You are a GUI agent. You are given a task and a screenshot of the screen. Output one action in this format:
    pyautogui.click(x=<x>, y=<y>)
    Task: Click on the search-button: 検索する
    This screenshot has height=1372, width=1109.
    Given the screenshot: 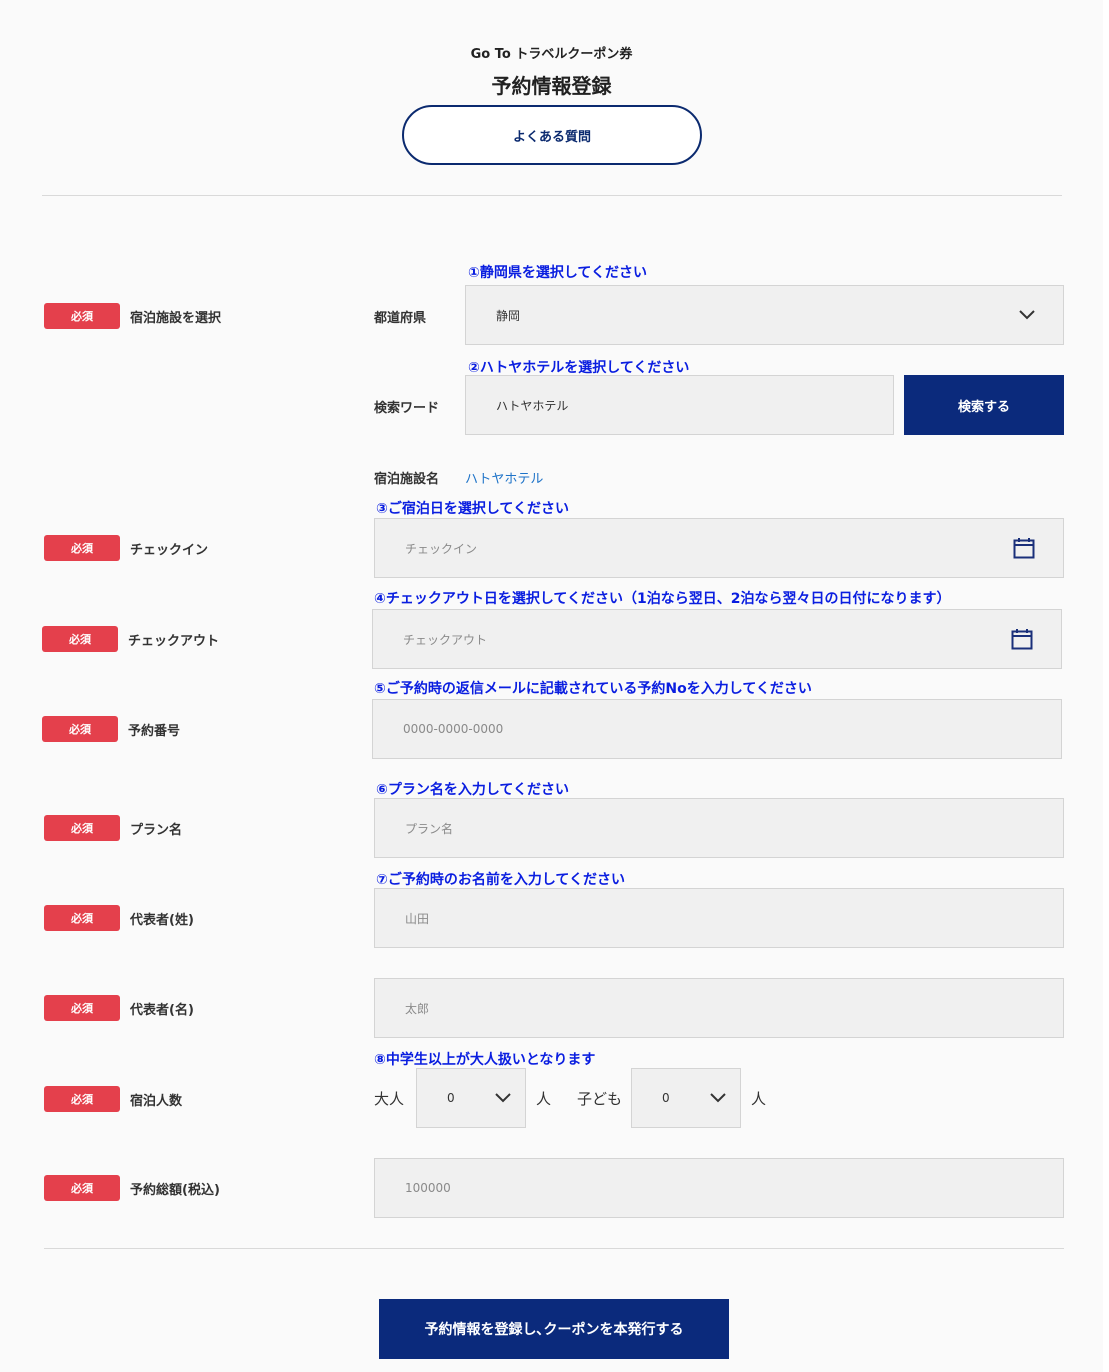 What is the action you would take?
    pyautogui.click(x=984, y=405)
    